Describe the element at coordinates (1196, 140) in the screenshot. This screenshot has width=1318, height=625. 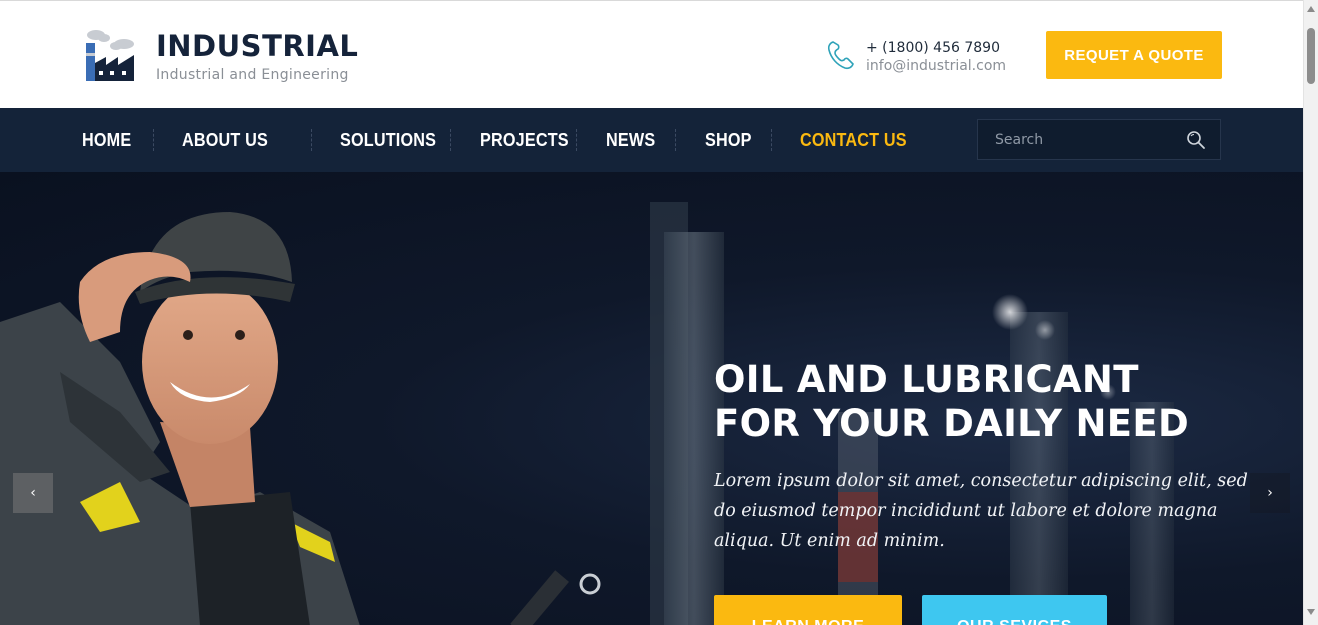
I see `search-icon` at that location.